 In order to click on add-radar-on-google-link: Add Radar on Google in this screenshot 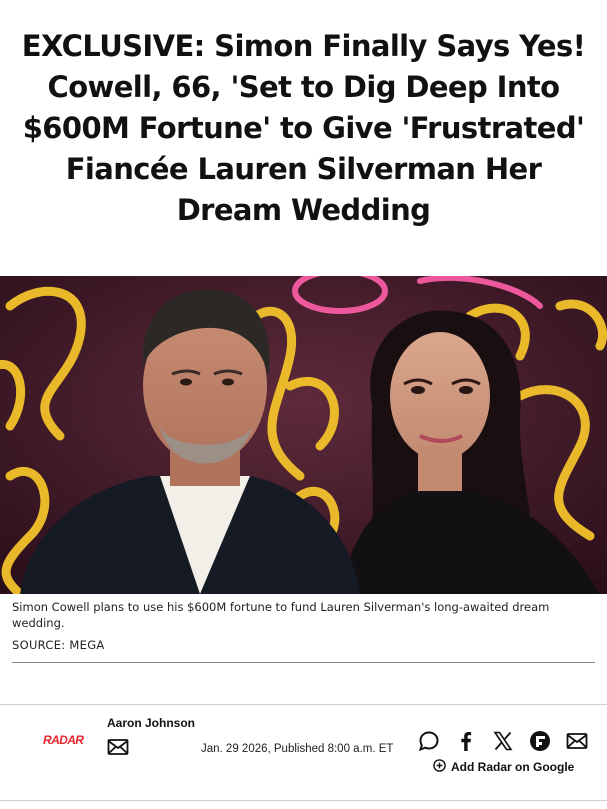, I will do `click(503, 767)`.